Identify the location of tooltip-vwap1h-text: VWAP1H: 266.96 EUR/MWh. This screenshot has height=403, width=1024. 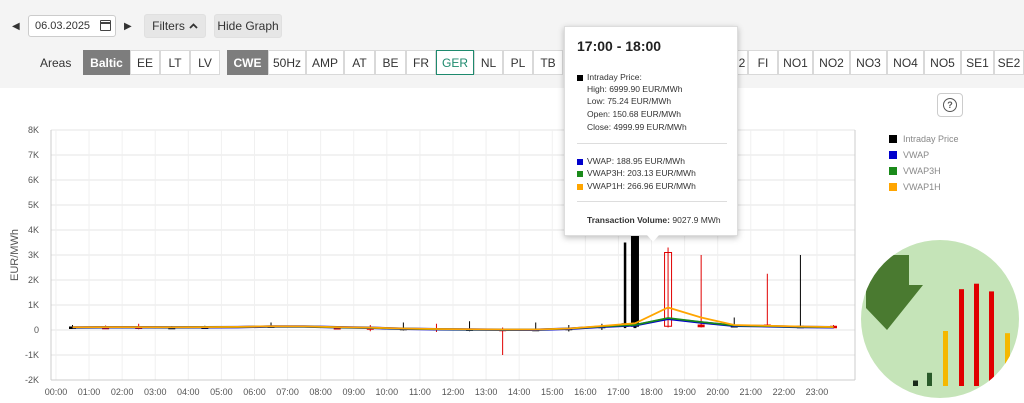
(641, 186).